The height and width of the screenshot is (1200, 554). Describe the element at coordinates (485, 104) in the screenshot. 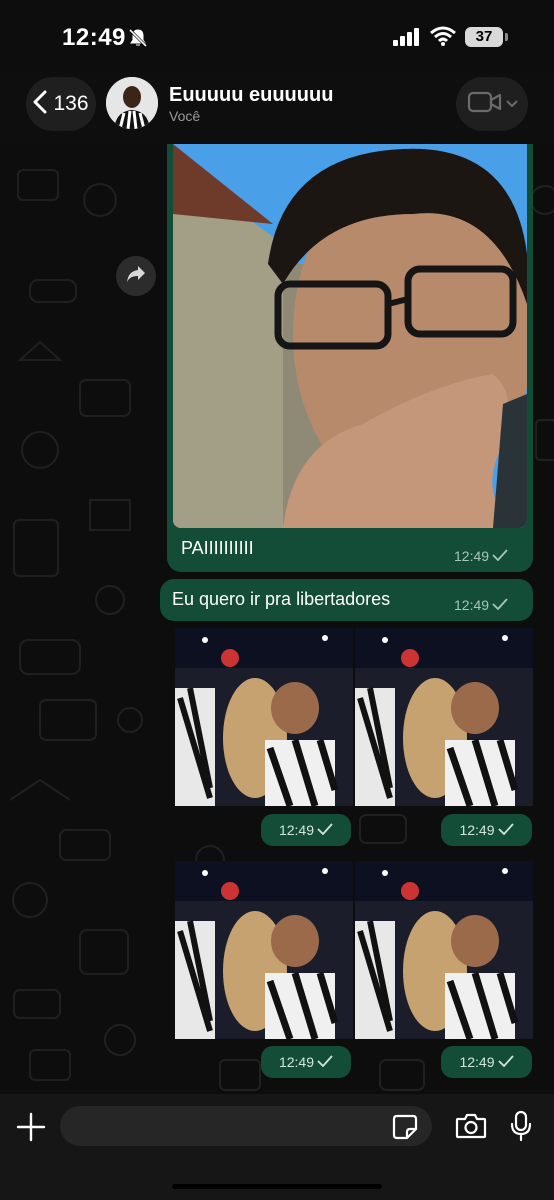

I see `video-camera-icon` at that location.